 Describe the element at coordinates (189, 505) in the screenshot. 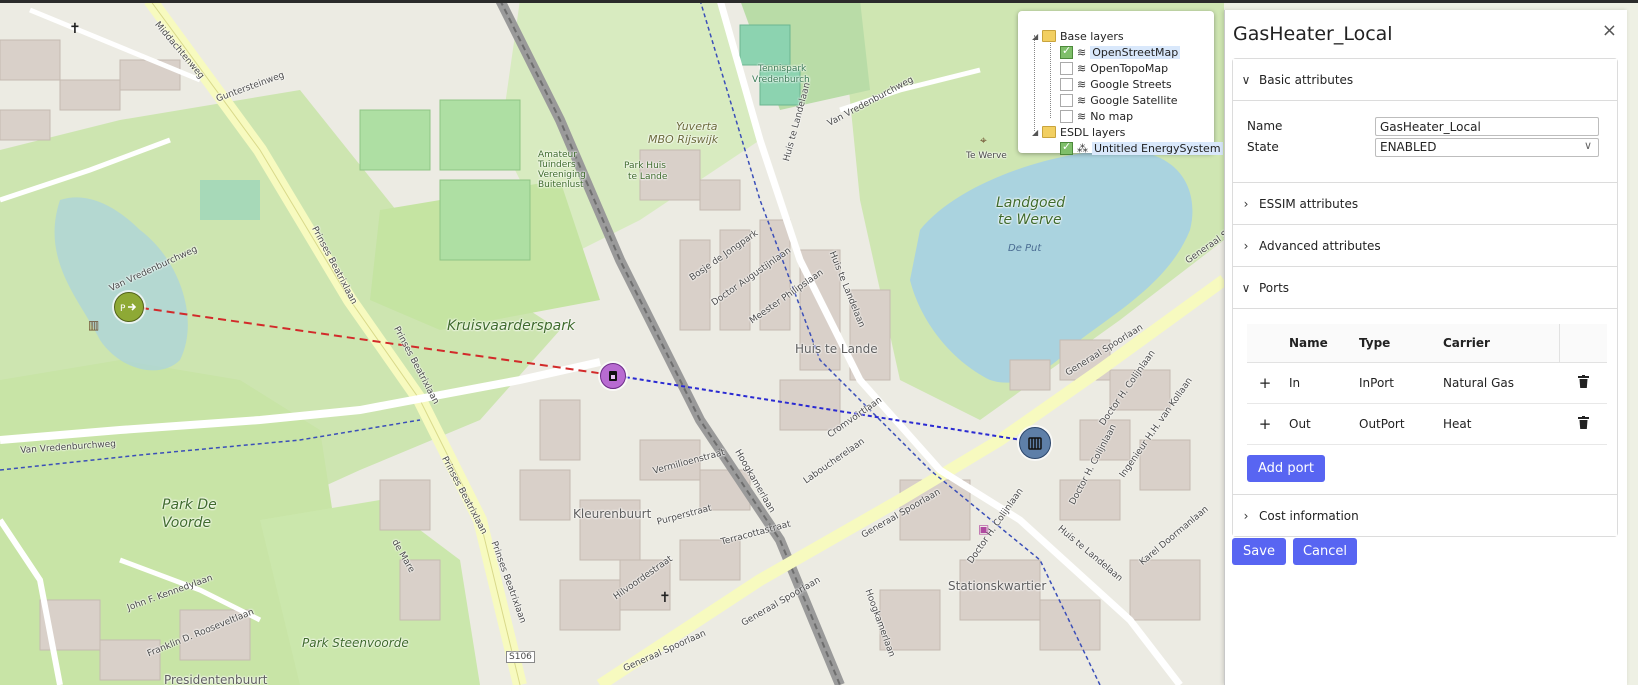

I see `map-label-park-de-voorde: Park De` at that location.